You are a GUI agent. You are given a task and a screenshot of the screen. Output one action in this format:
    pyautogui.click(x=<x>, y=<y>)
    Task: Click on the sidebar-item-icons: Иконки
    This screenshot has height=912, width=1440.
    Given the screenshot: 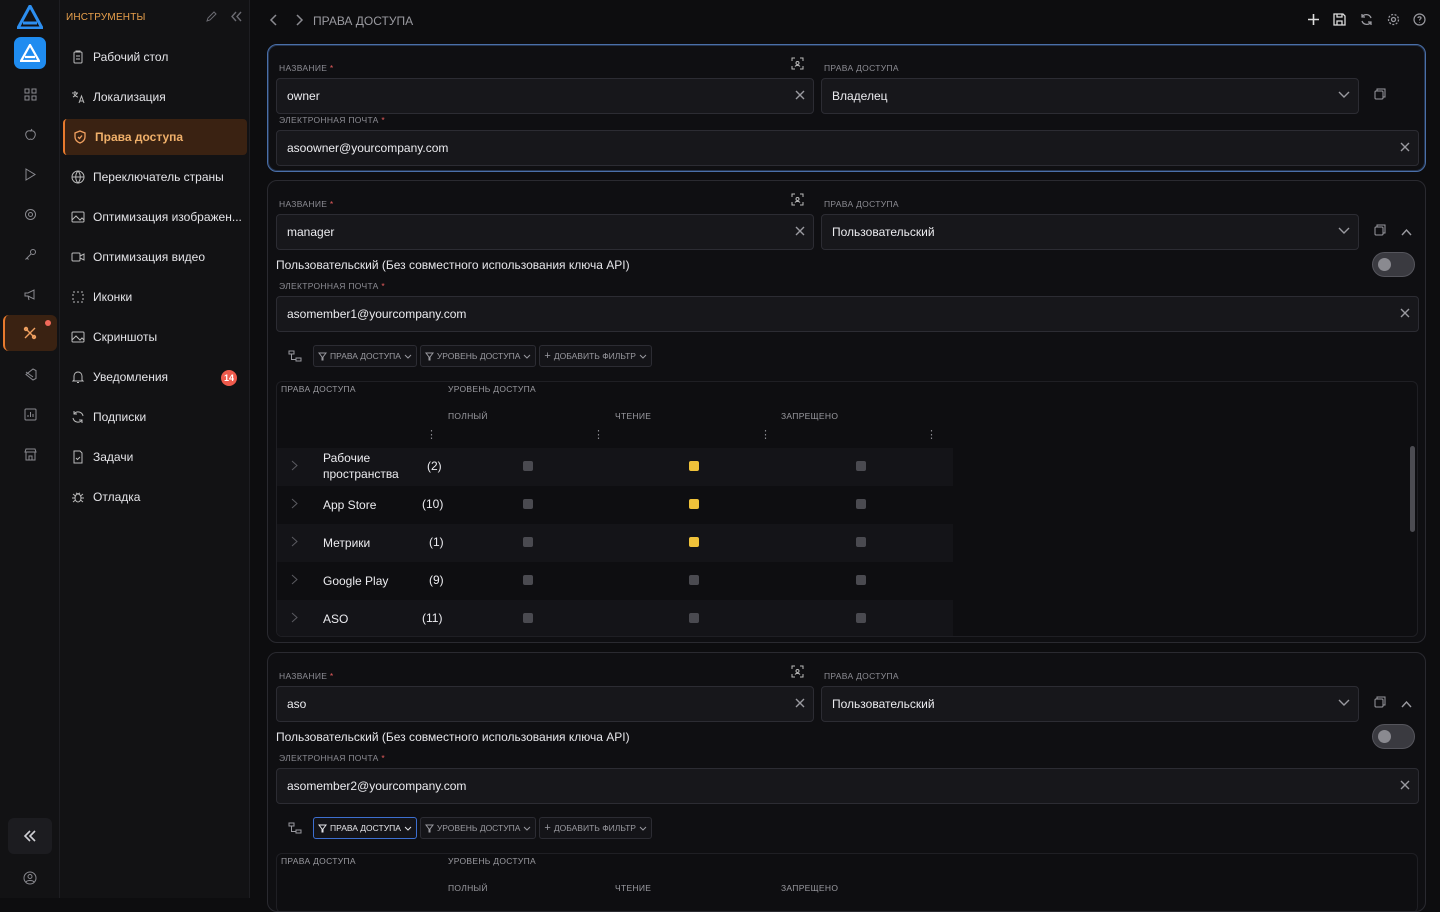 What is the action you would take?
    pyautogui.click(x=155, y=297)
    